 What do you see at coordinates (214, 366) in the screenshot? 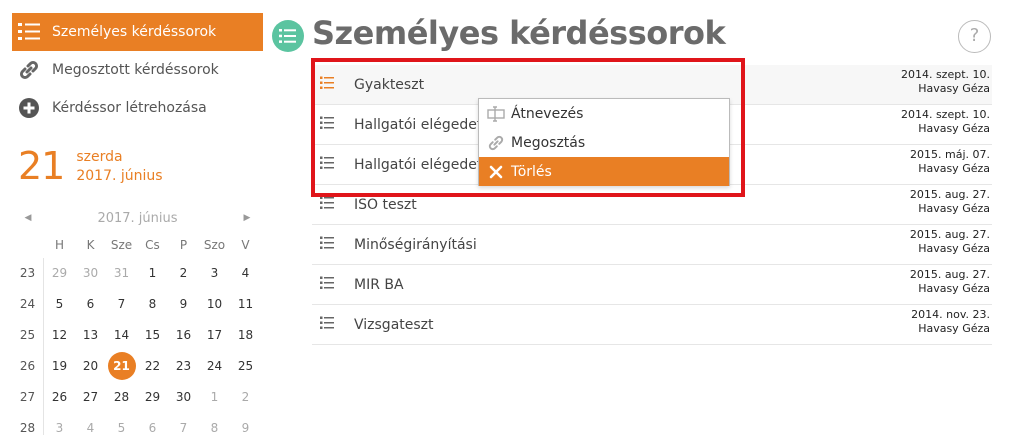
I see `calendar-day: 24` at bounding box center [214, 366].